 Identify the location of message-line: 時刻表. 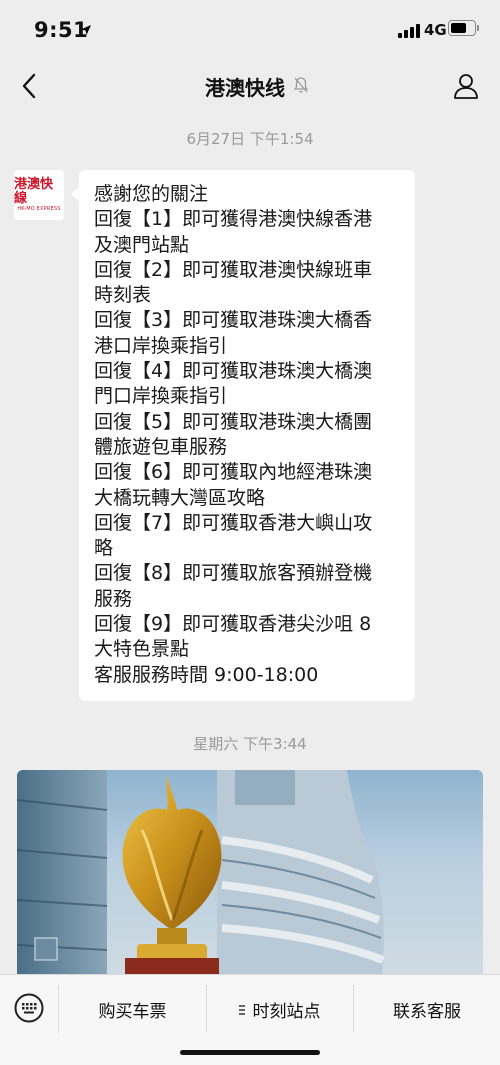
(123, 295).